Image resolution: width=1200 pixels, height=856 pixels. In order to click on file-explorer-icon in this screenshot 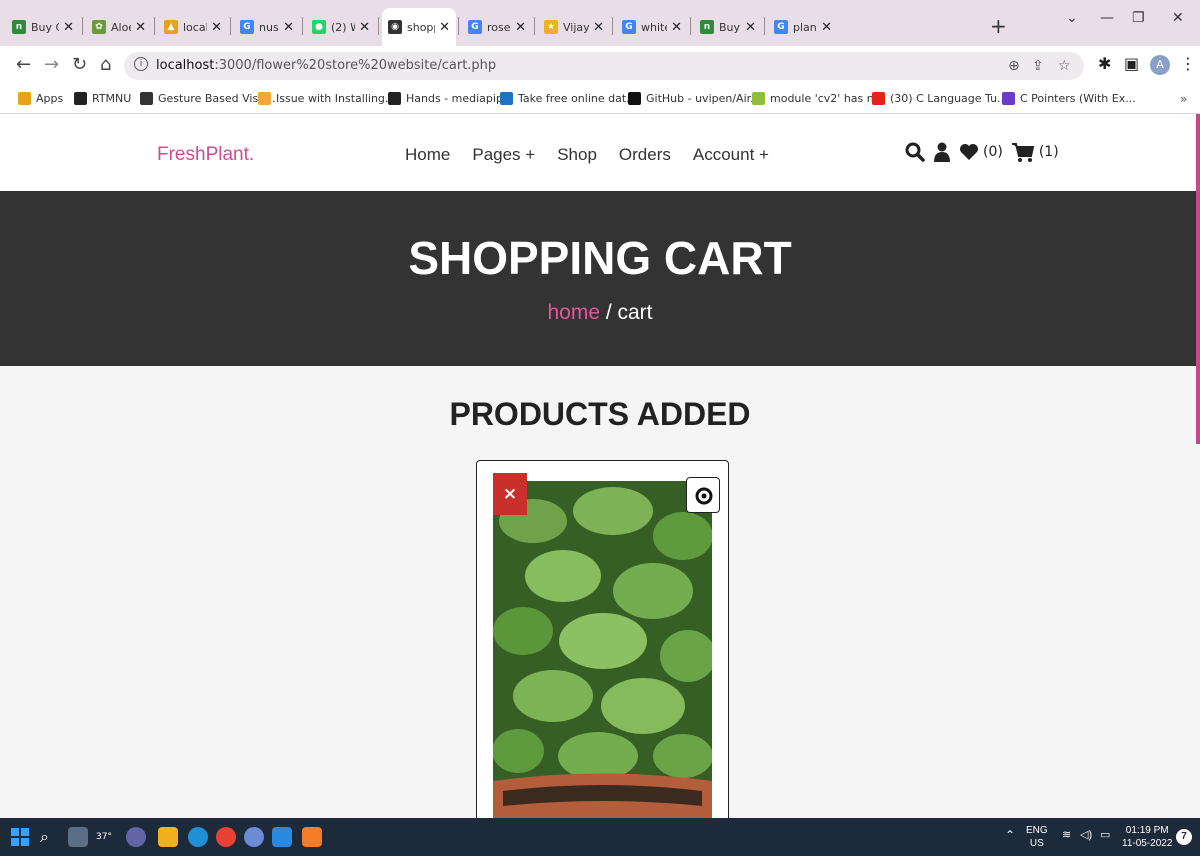, I will do `click(168, 837)`.